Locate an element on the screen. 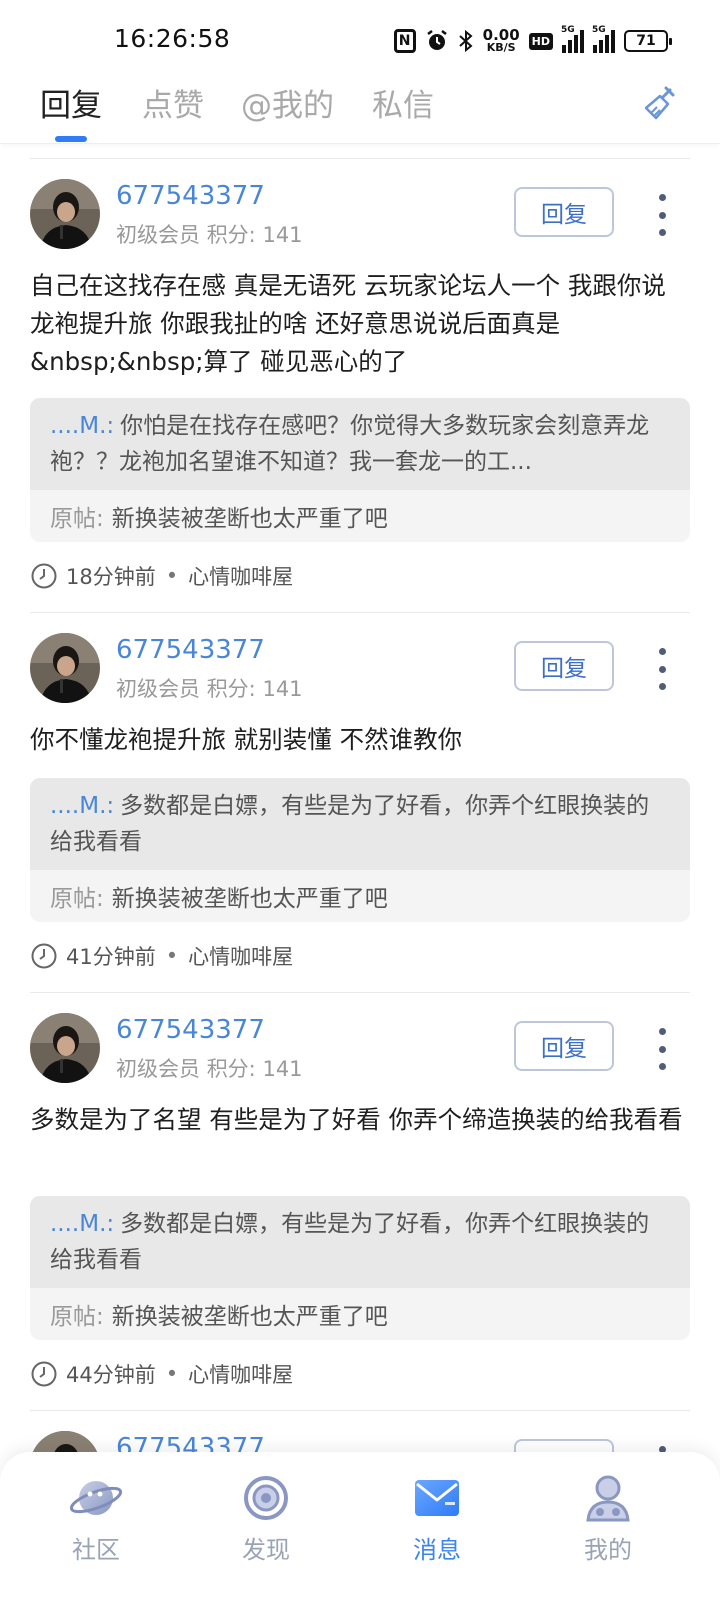  nav-label: 我的 is located at coordinates (608, 1550).